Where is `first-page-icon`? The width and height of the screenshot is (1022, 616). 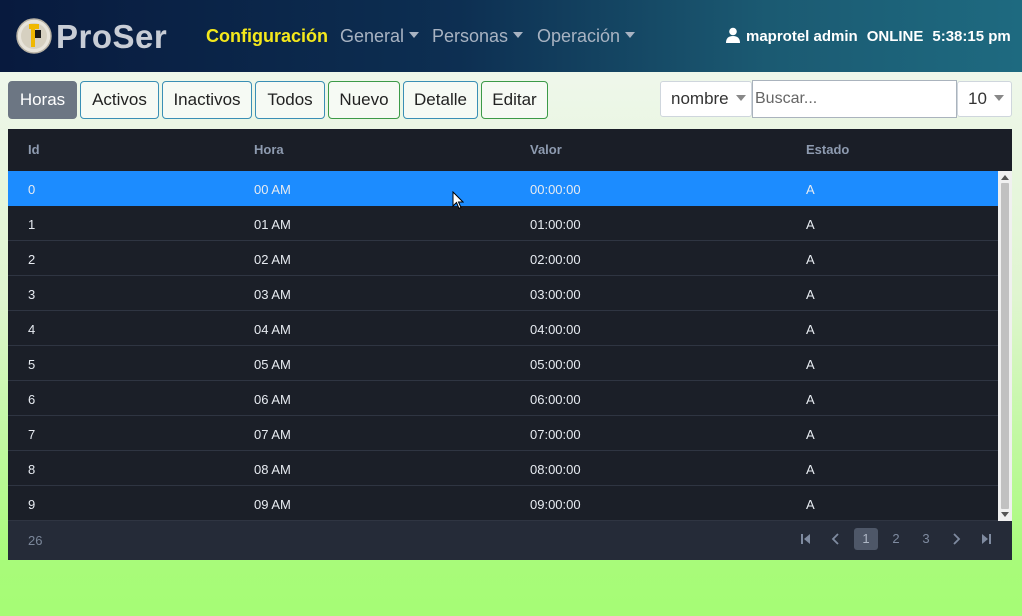
first-page-icon is located at coordinates (805, 539).